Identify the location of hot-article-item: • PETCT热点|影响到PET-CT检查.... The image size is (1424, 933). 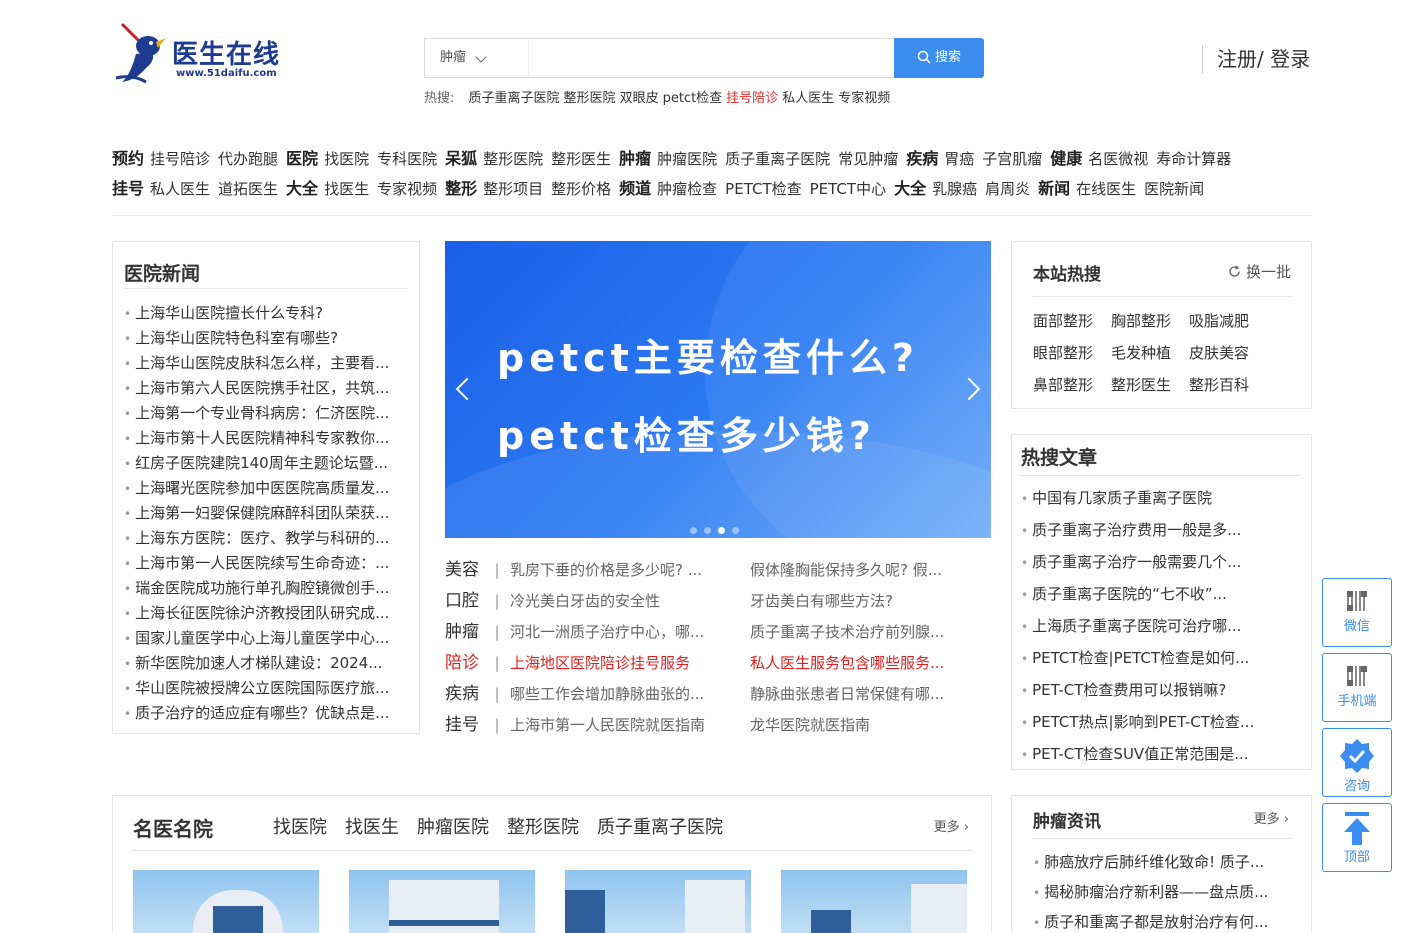
(1163, 725).